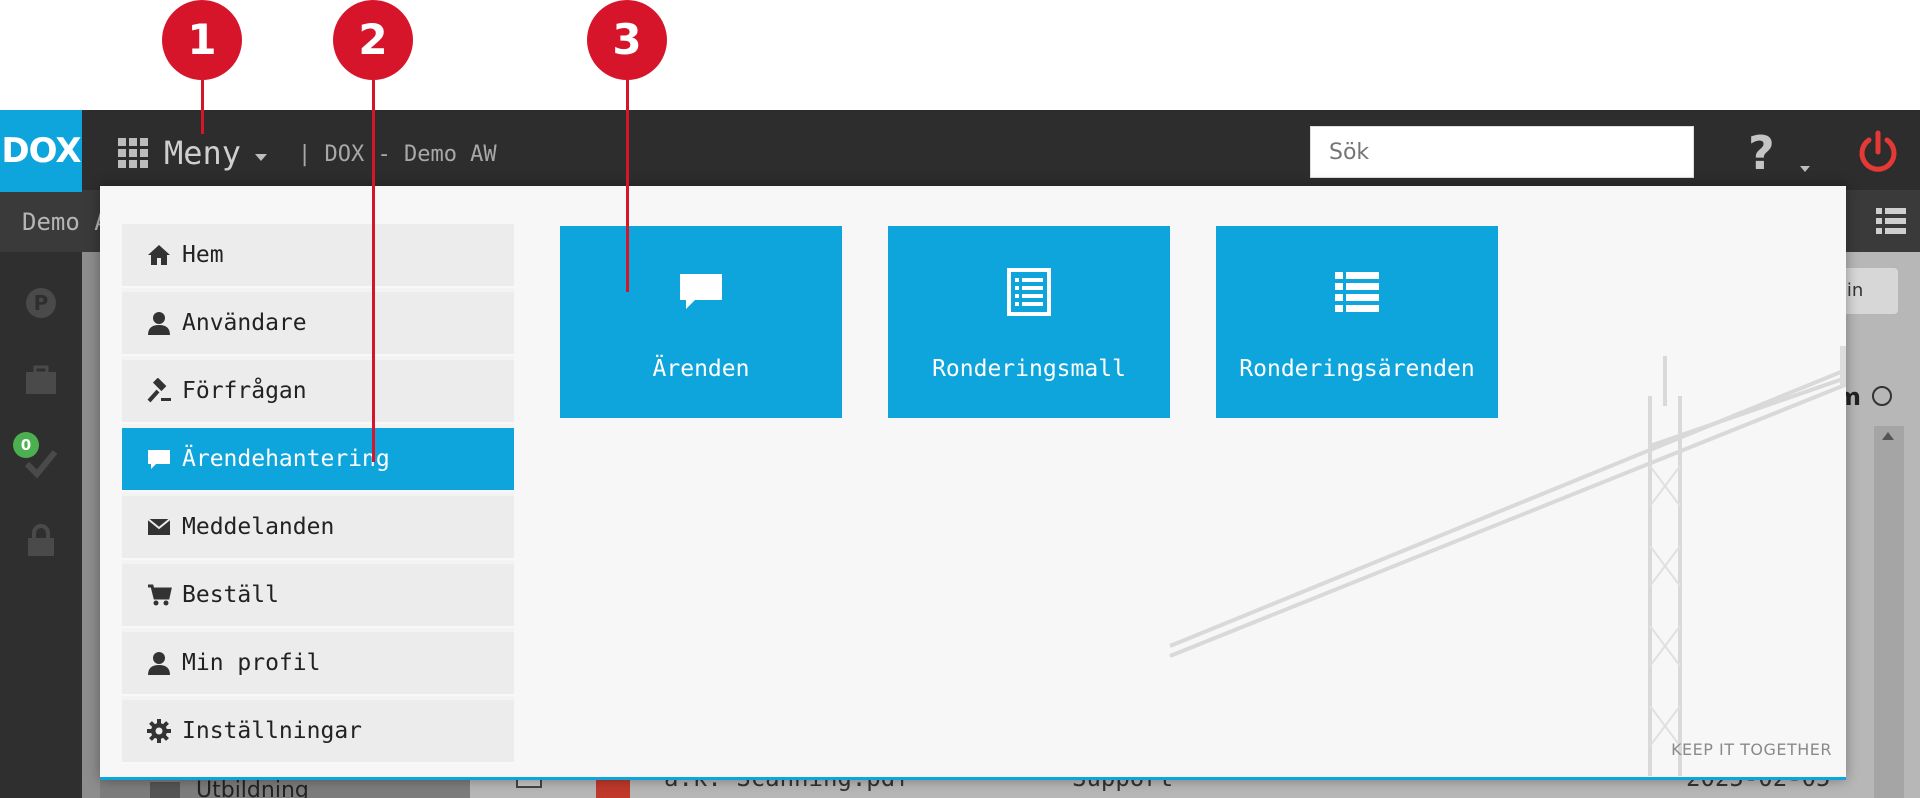 Image resolution: width=1920 pixels, height=798 pixels. What do you see at coordinates (251, 663) in the screenshot?
I see `nav-item-label: Min profil` at bounding box center [251, 663].